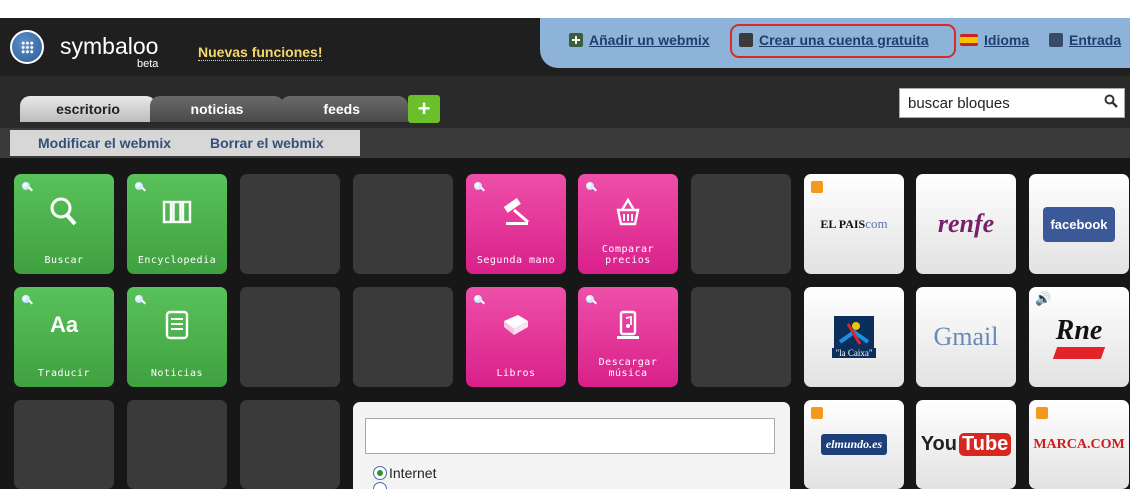 This screenshot has width=1130, height=489. Describe the element at coordinates (516, 260) in the screenshot. I see `tile-label: Segunda mano` at that location.